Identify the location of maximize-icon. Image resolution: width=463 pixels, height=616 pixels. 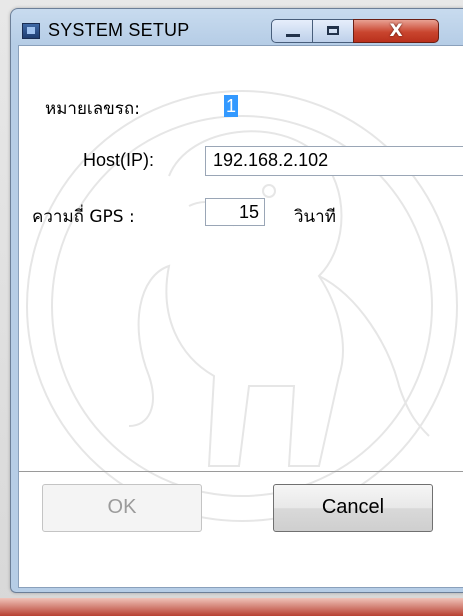
(333, 30).